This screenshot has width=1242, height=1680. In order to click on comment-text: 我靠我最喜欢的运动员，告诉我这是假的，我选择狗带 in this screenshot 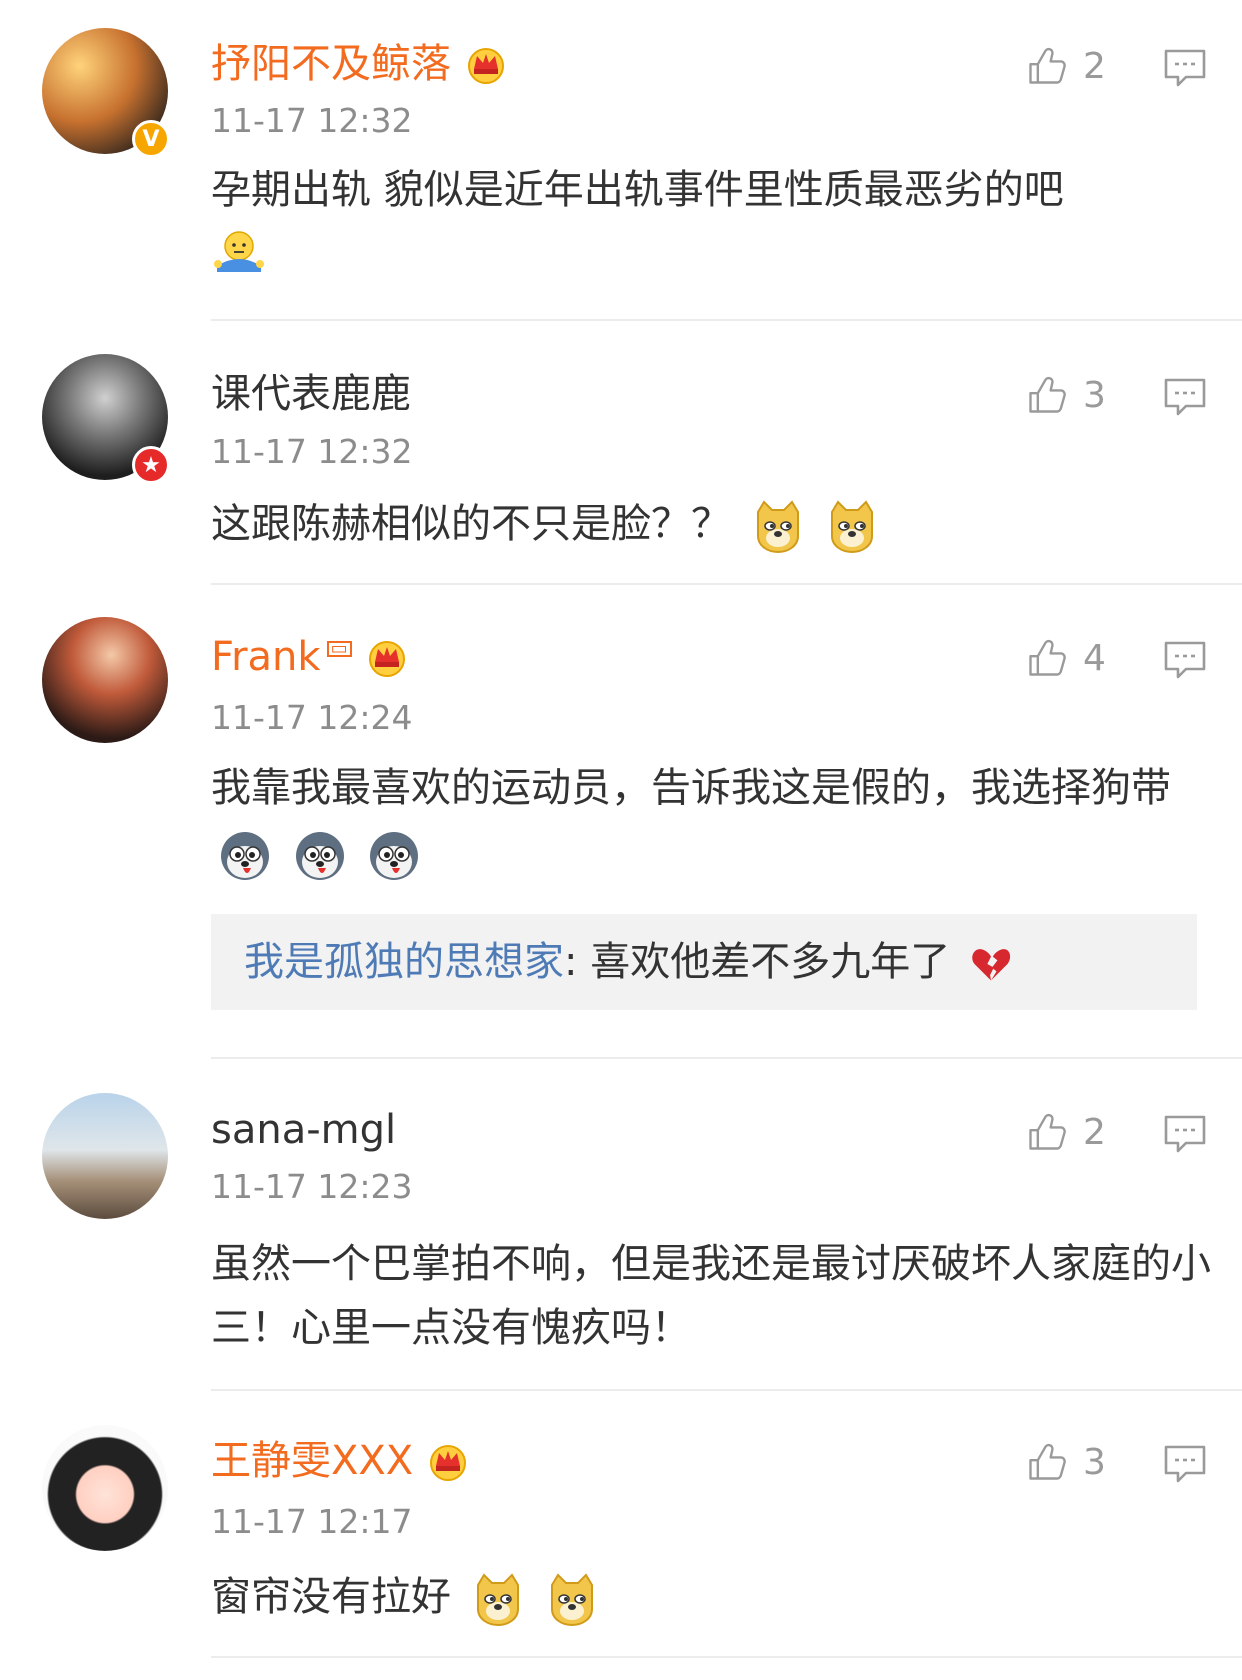, I will do `click(711, 820)`.